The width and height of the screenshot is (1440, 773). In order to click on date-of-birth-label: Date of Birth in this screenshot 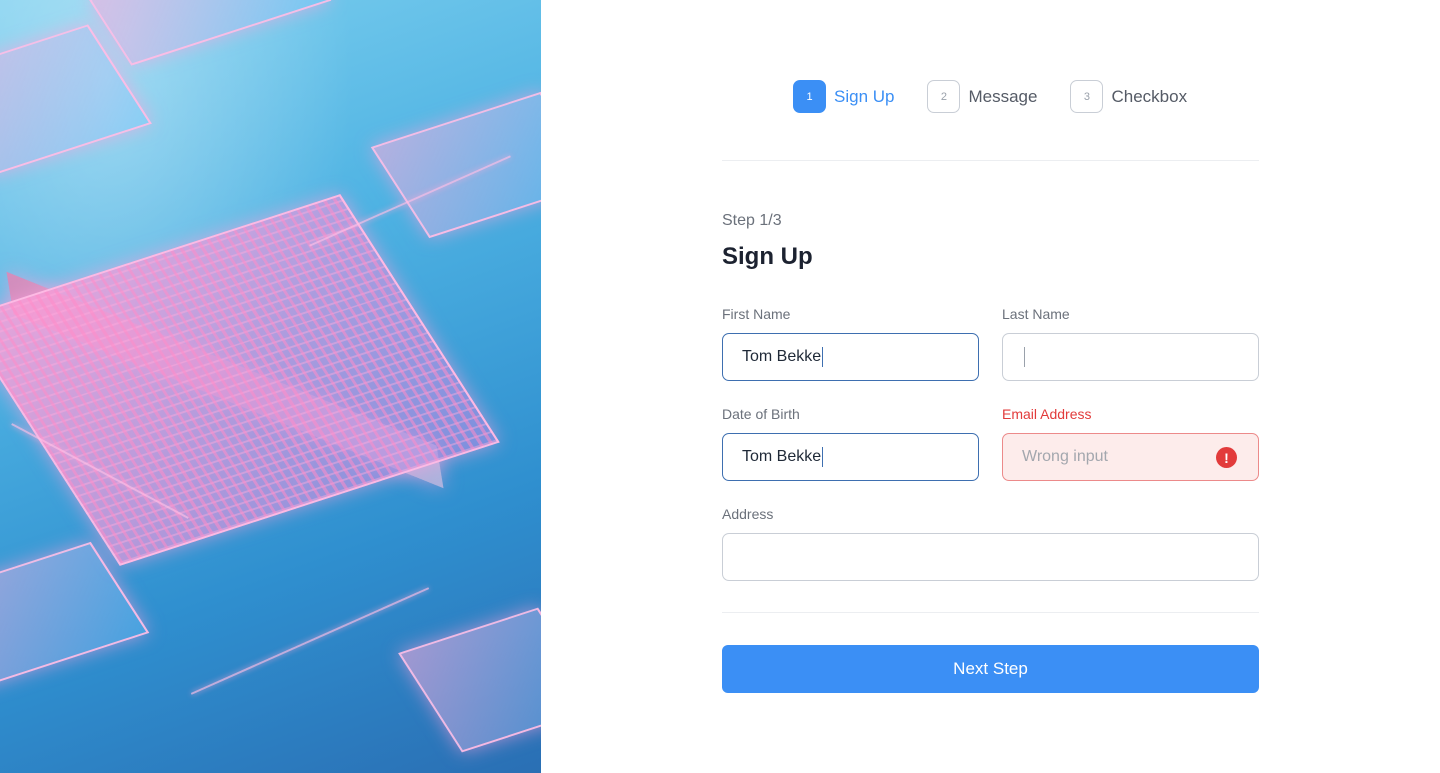, I will do `click(761, 414)`.